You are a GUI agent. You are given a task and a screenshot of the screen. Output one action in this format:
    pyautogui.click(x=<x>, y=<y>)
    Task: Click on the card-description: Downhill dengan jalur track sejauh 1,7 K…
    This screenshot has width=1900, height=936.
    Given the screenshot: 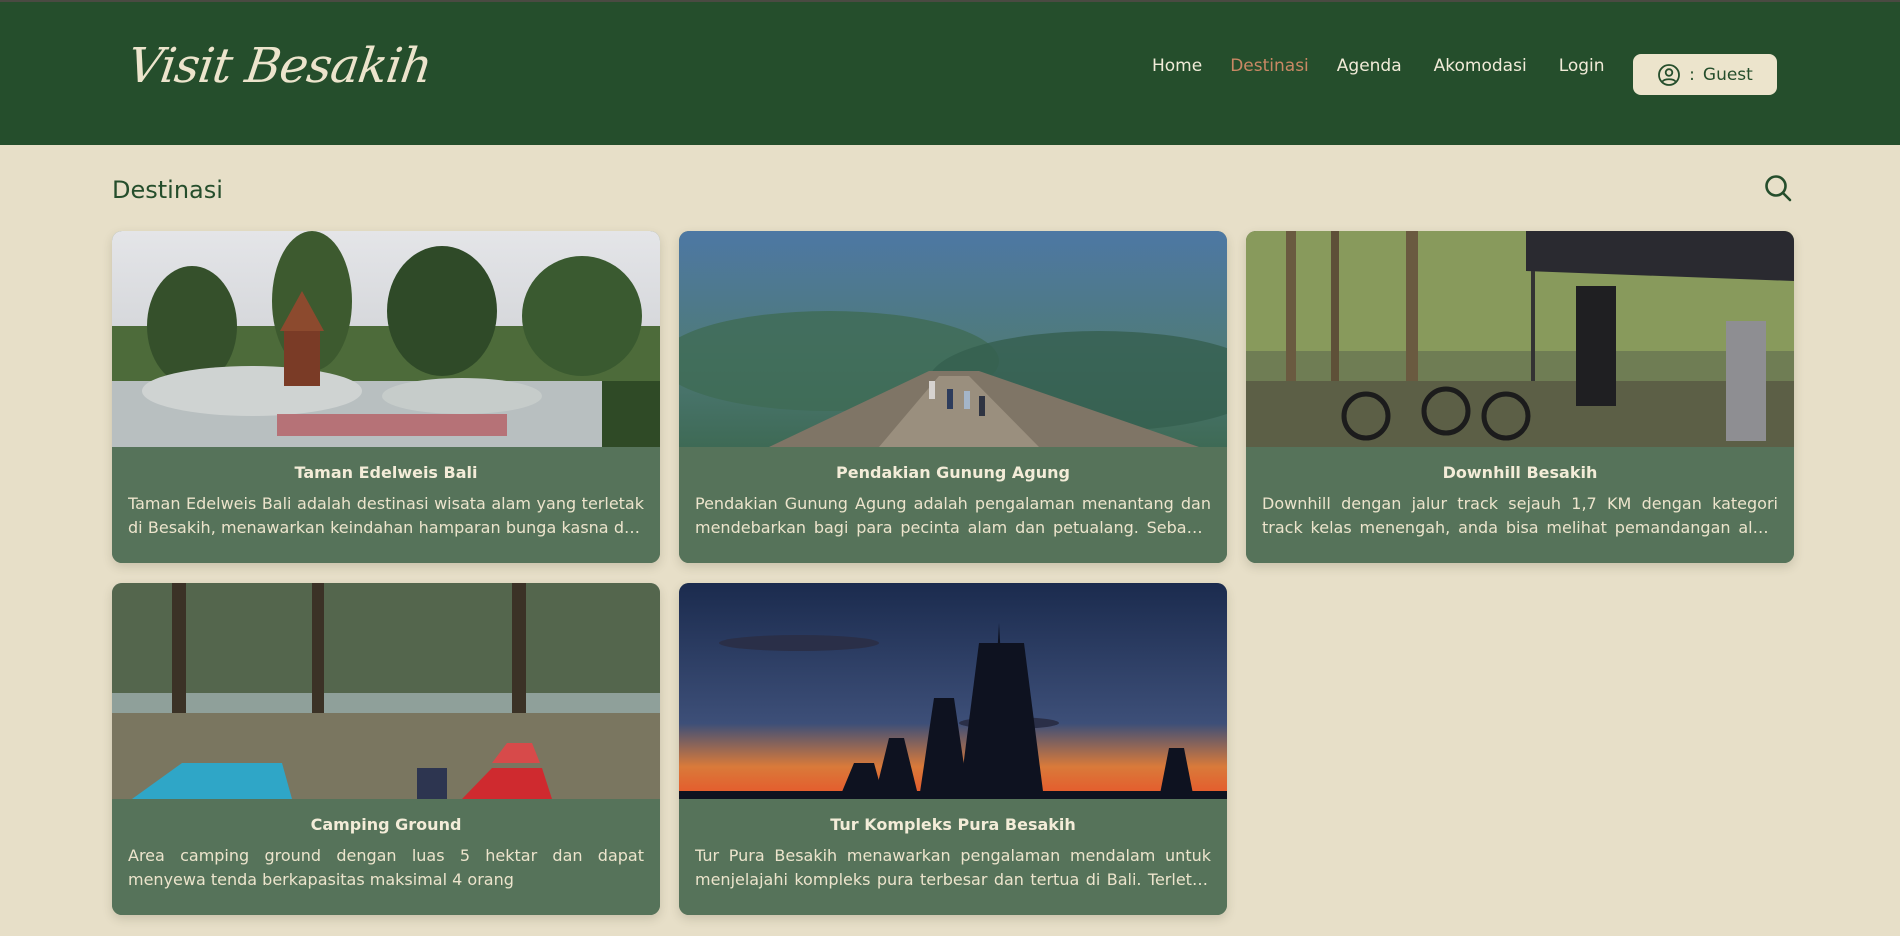 What is the action you would take?
    pyautogui.click(x=1520, y=515)
    